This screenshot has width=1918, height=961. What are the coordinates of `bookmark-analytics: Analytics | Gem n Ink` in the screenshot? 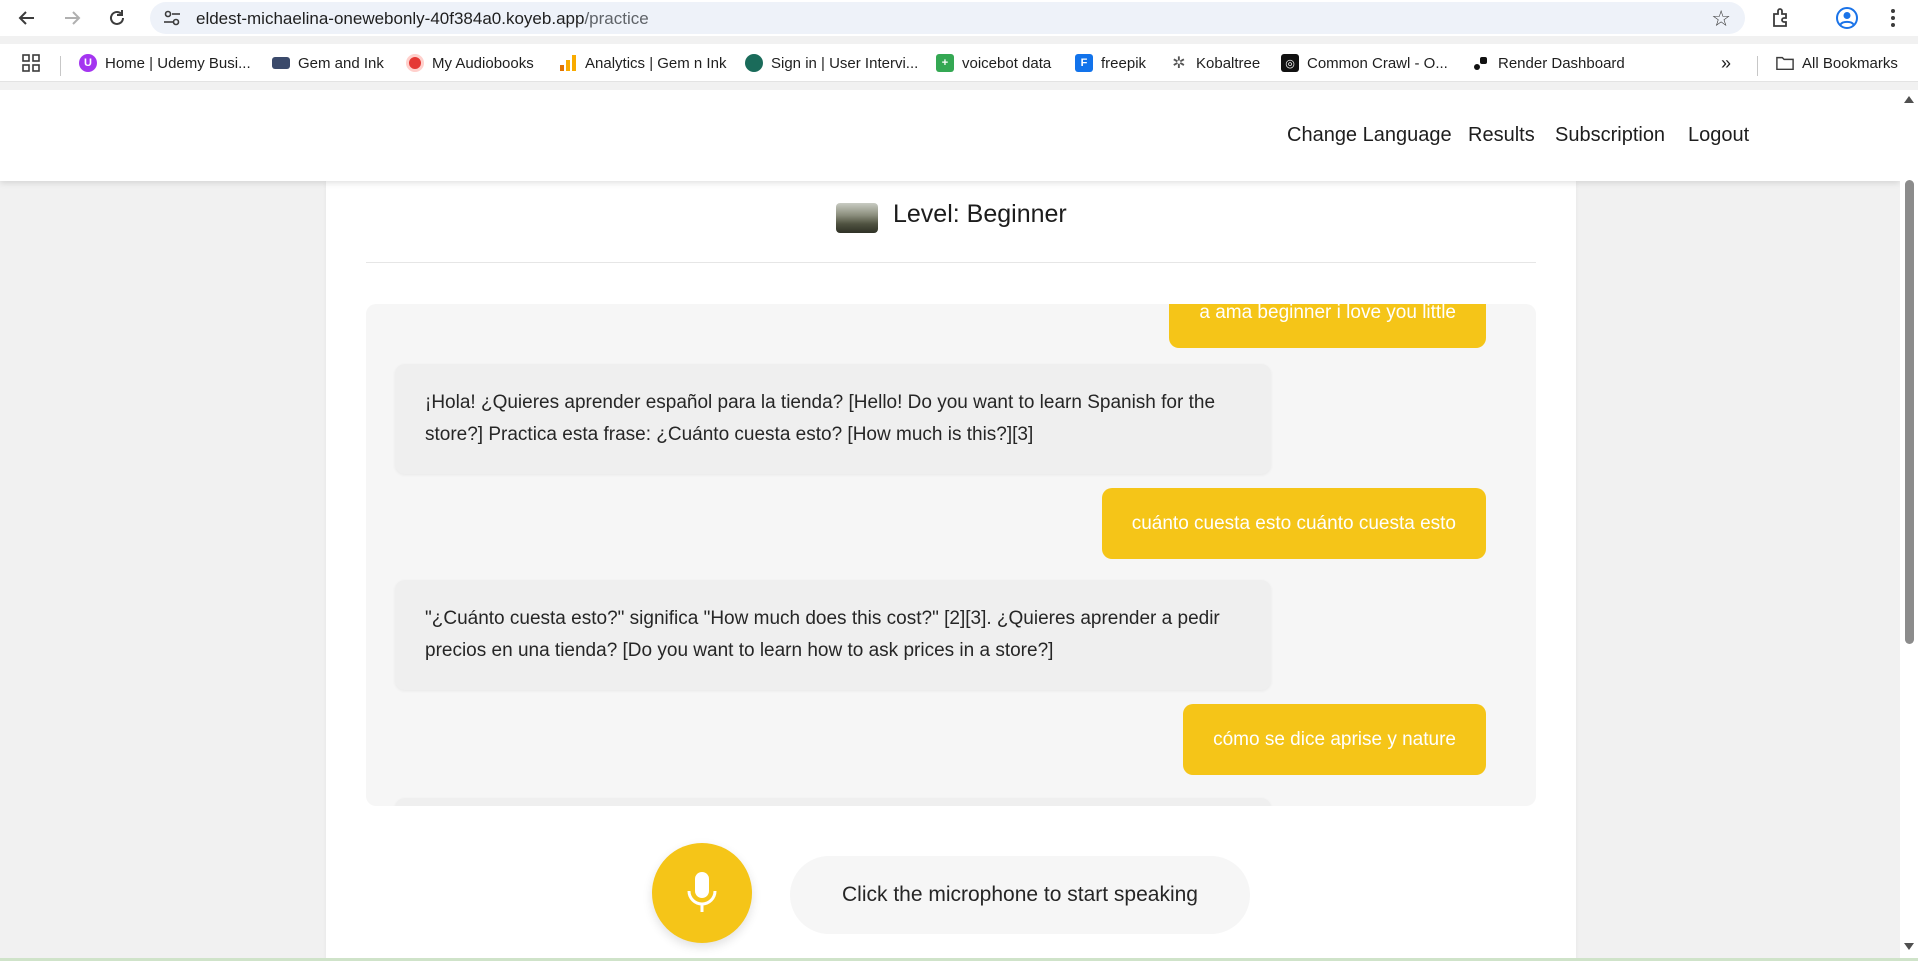 It's located at (642, 63).